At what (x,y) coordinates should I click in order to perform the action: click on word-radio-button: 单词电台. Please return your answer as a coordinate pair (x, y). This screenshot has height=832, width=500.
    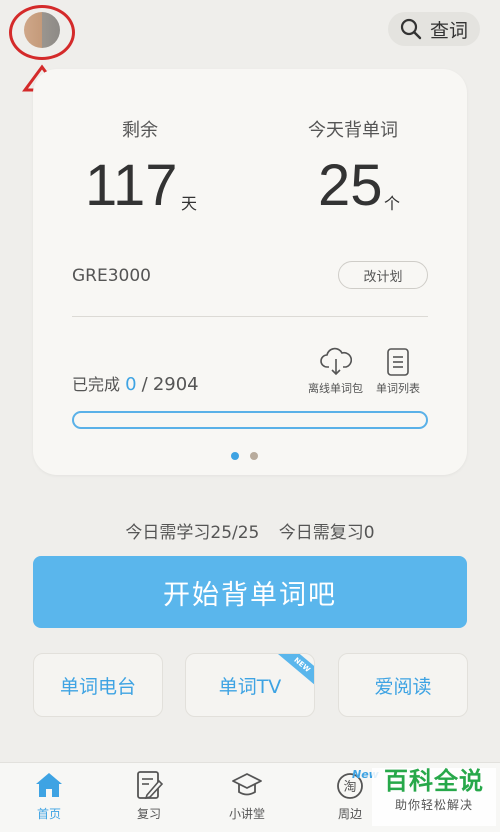
    Looking at the image, I should click on (98, 685).